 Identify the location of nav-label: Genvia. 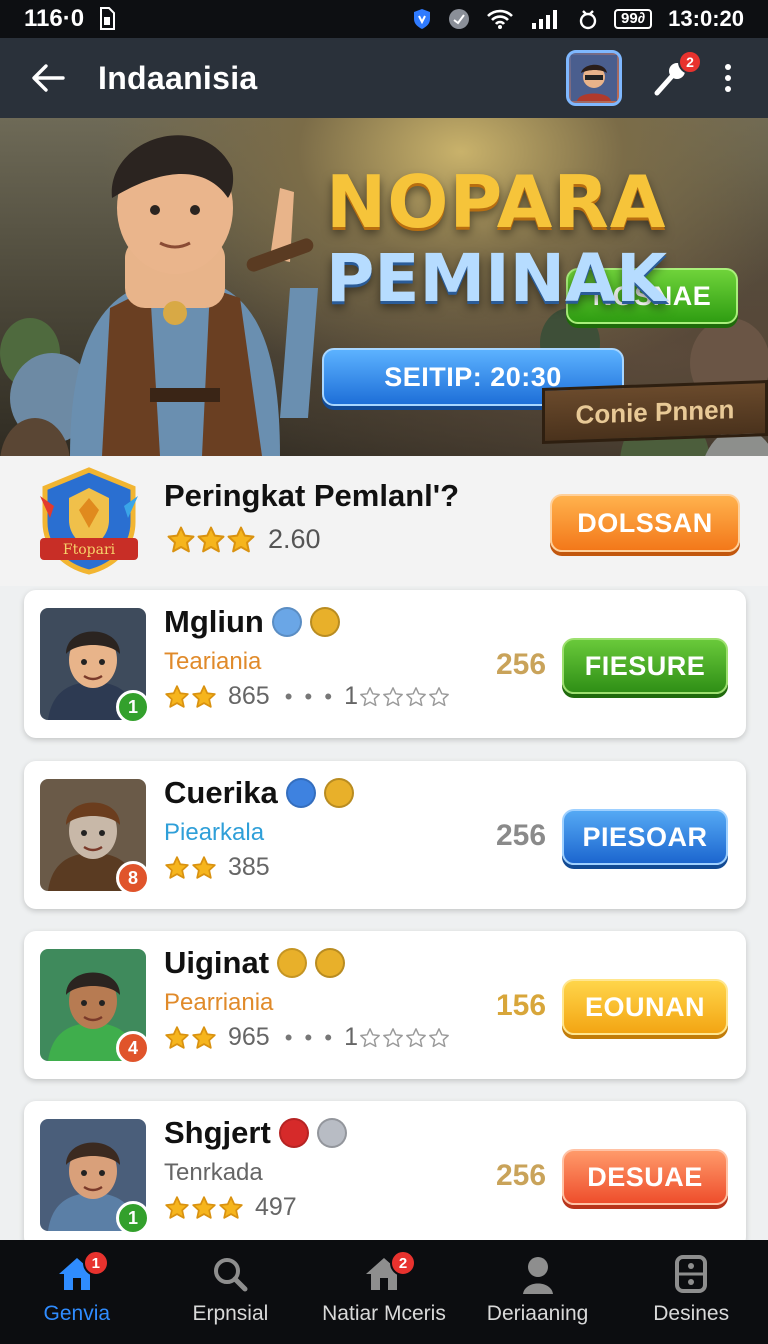
(77, 1313).